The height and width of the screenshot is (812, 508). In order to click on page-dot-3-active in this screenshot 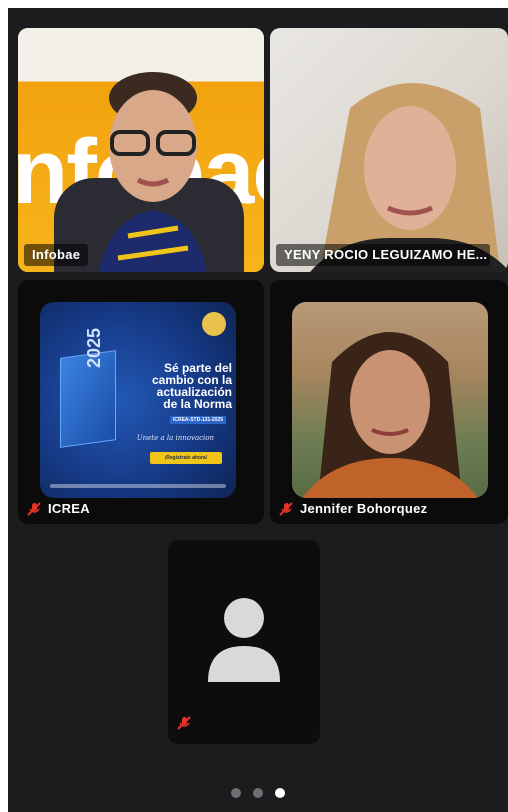, I will do `click(280, 793)`.